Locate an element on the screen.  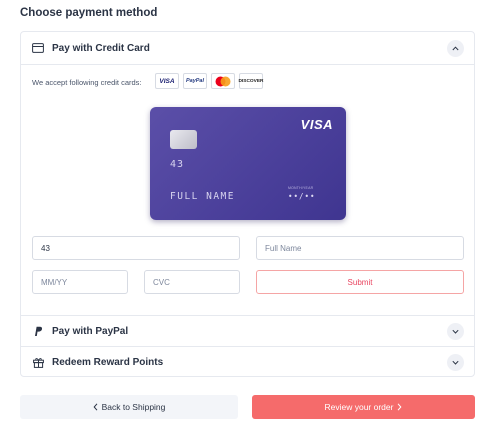
chevron-up-icon is located at coordinates (455, 47).